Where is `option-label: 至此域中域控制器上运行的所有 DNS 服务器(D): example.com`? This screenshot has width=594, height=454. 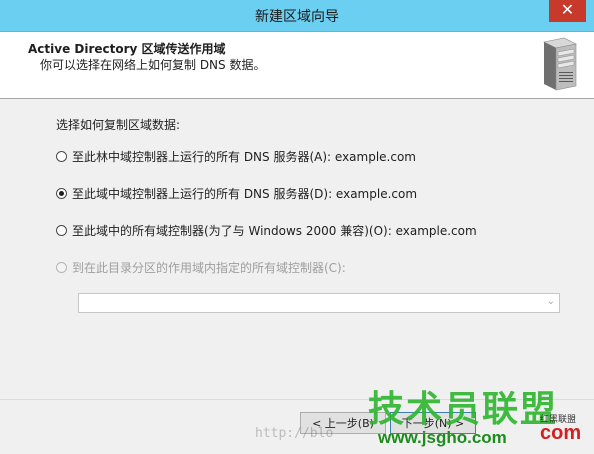 option-label: 至此域中域控制器上运行的所有 DNS 服务器(D): example.com is located at coordinates (245, 194).